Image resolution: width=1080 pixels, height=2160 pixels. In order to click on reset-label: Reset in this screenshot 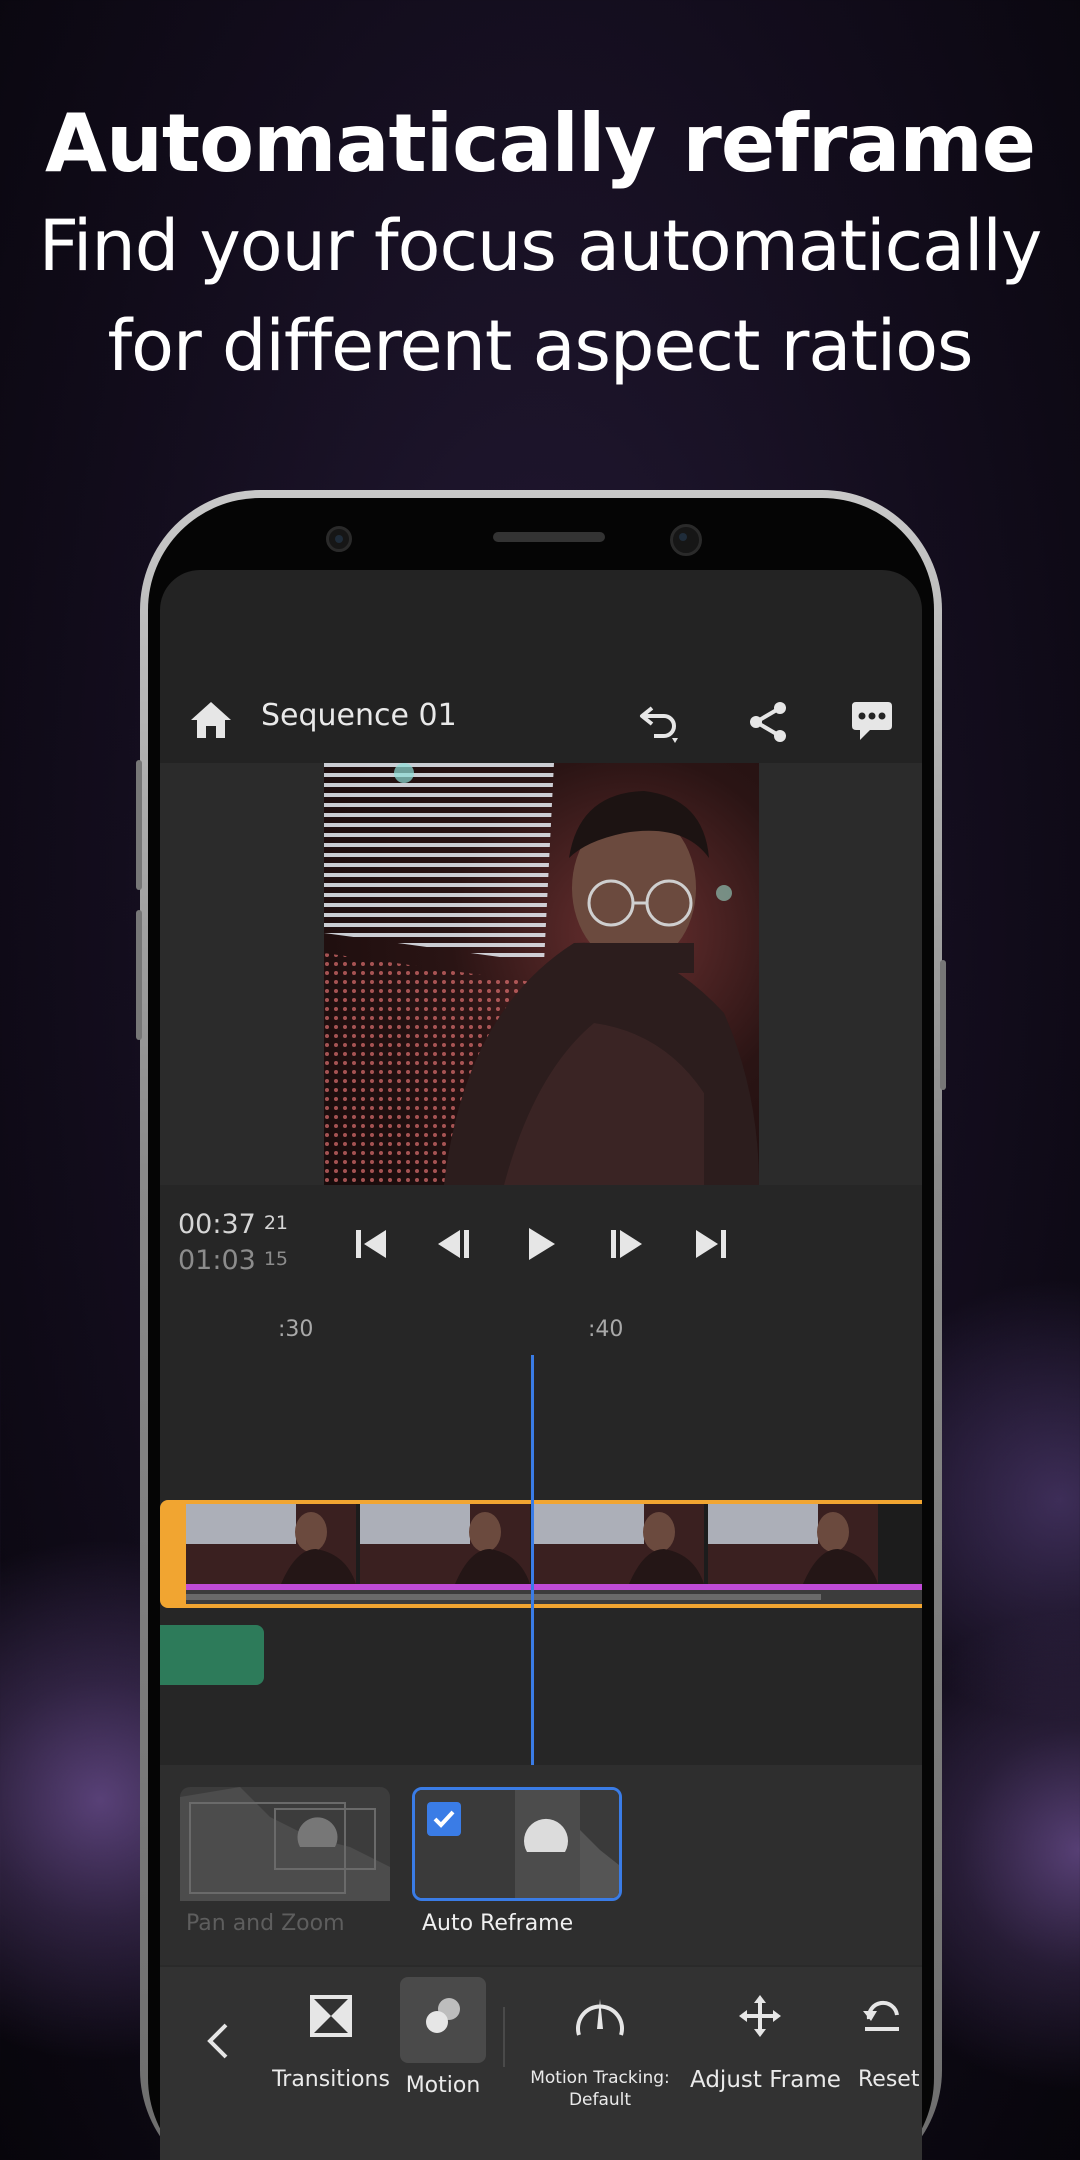, I will do `click(889, 2079)`.